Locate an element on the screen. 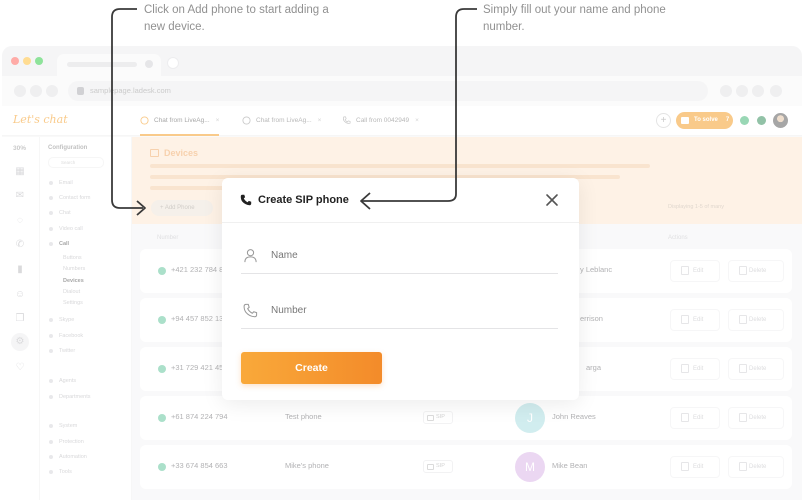 Image resolution: width=803 pixels, height=500 pixels. number-placeholder: Number is located at coordinates (289, 310).